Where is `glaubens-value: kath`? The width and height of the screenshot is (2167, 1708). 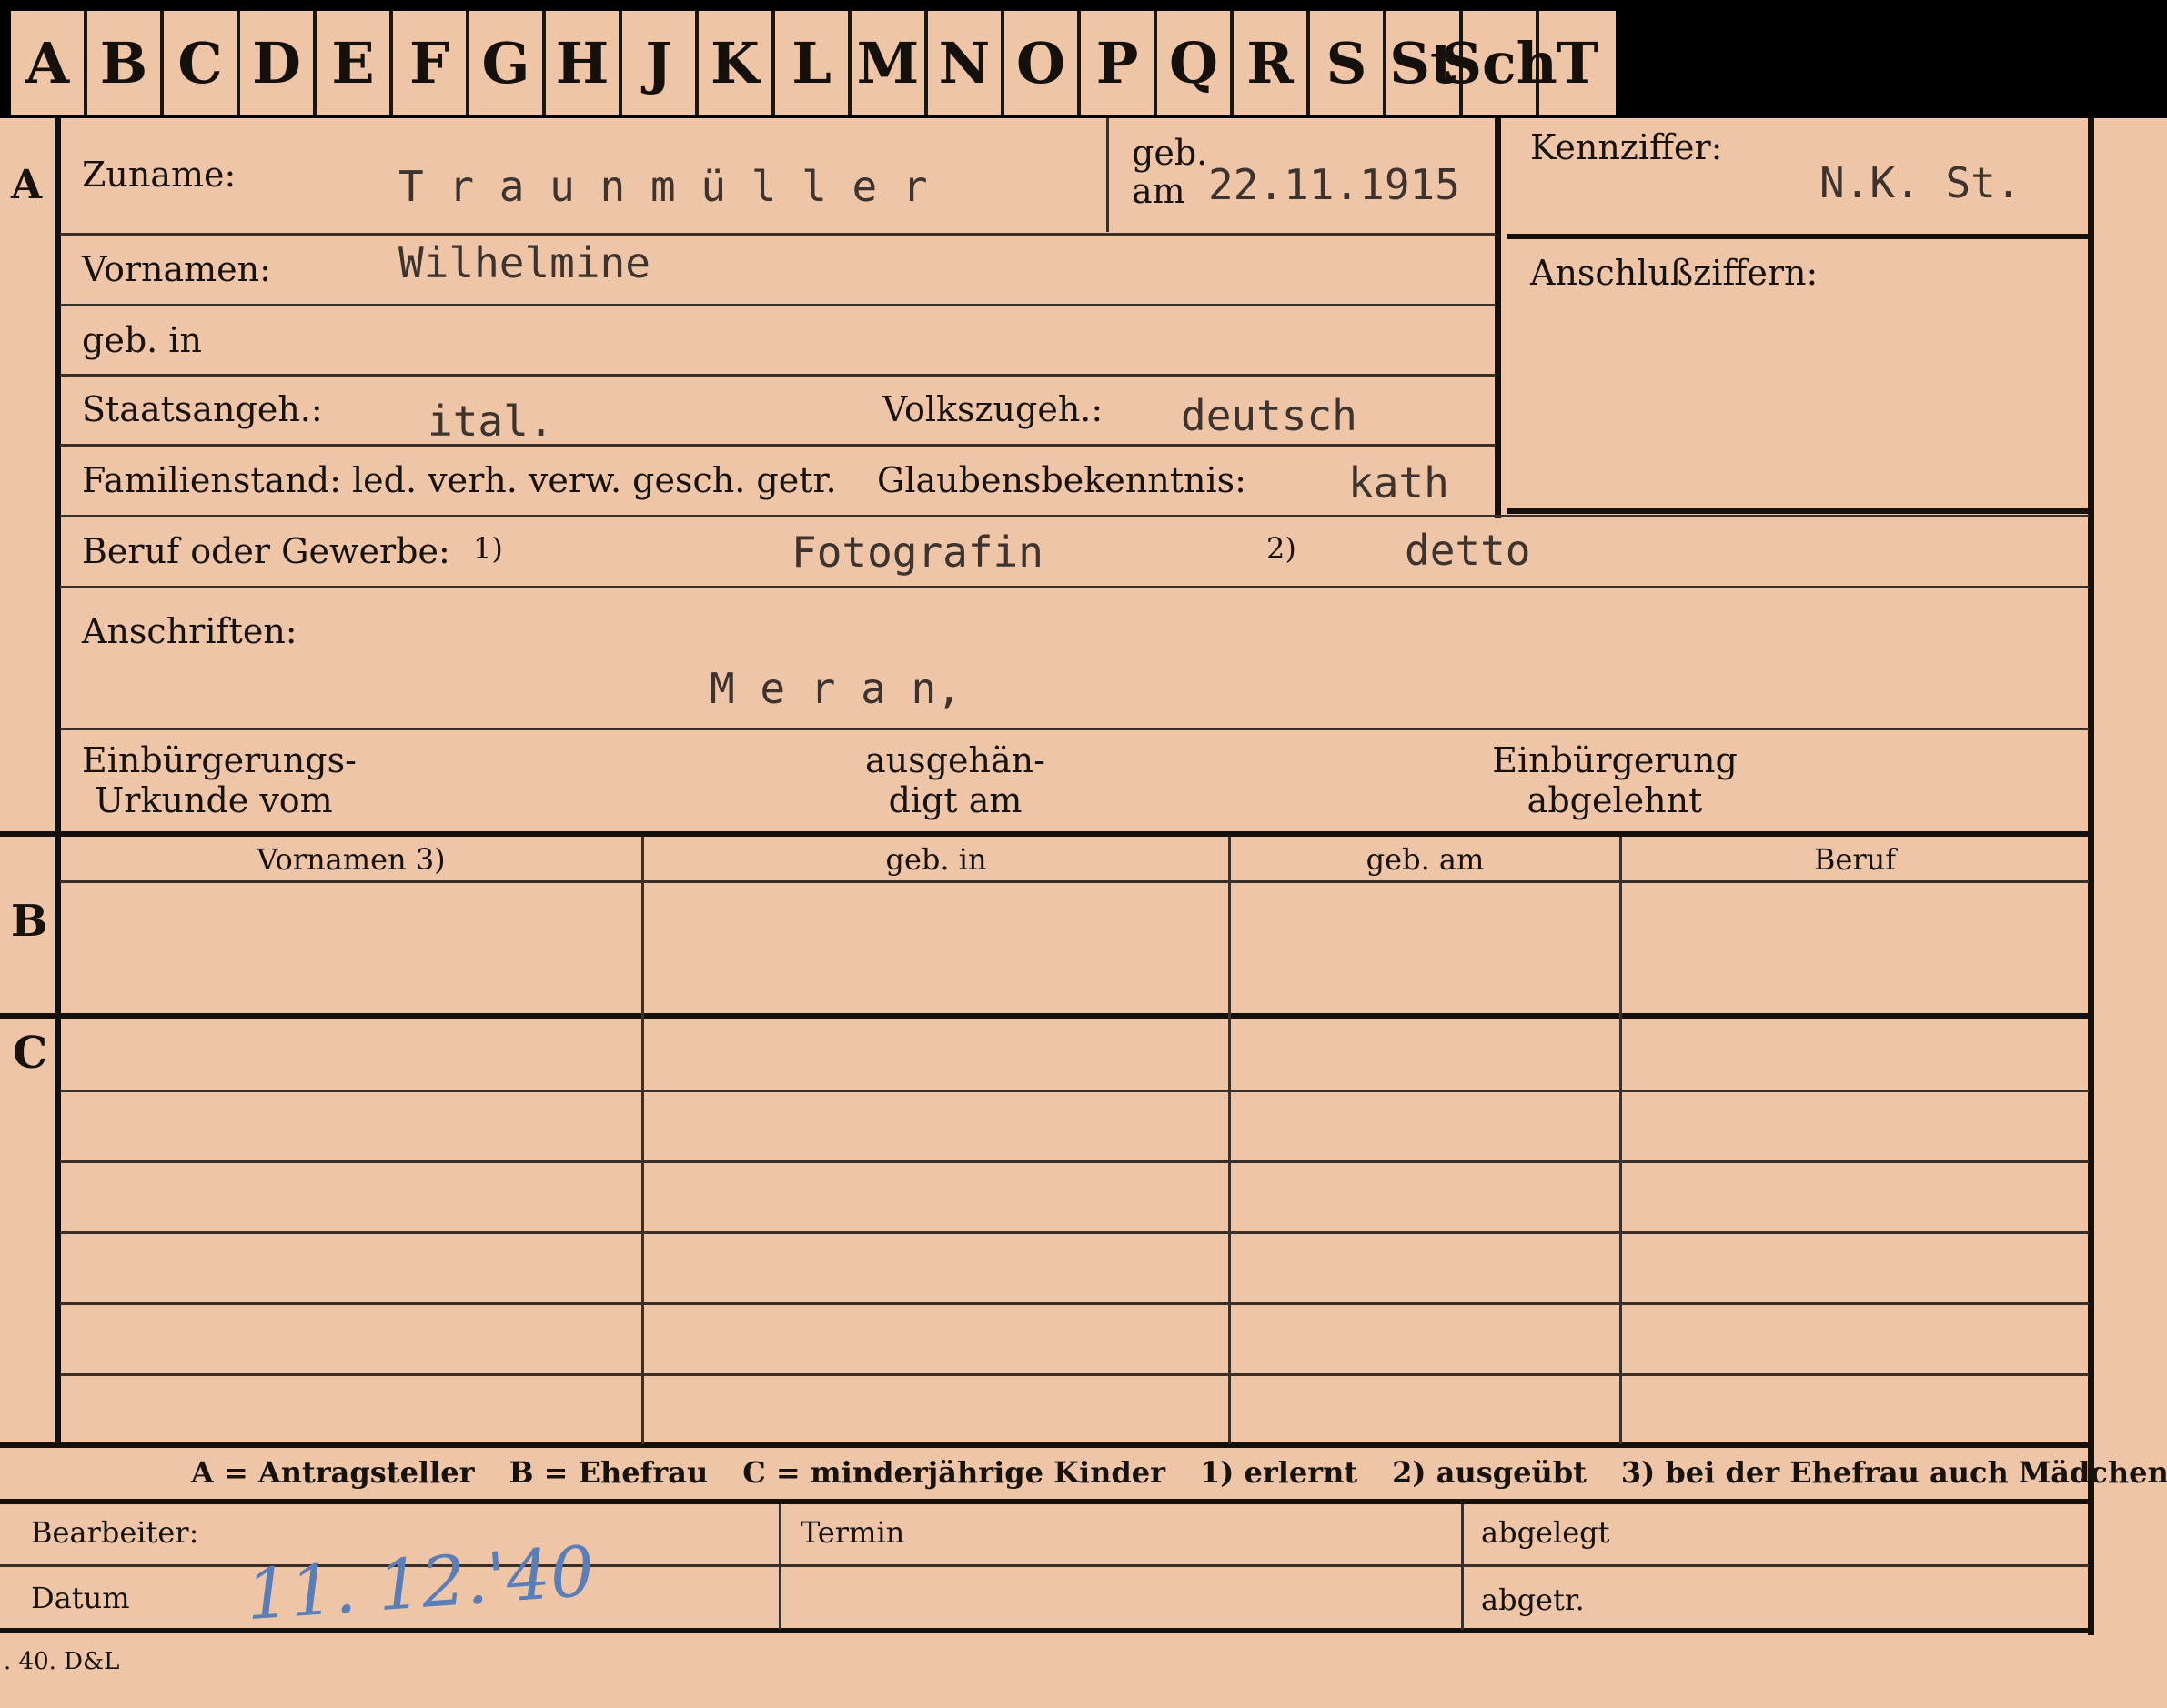 glaubens-value: kath is located at coordinates (1399, 482).